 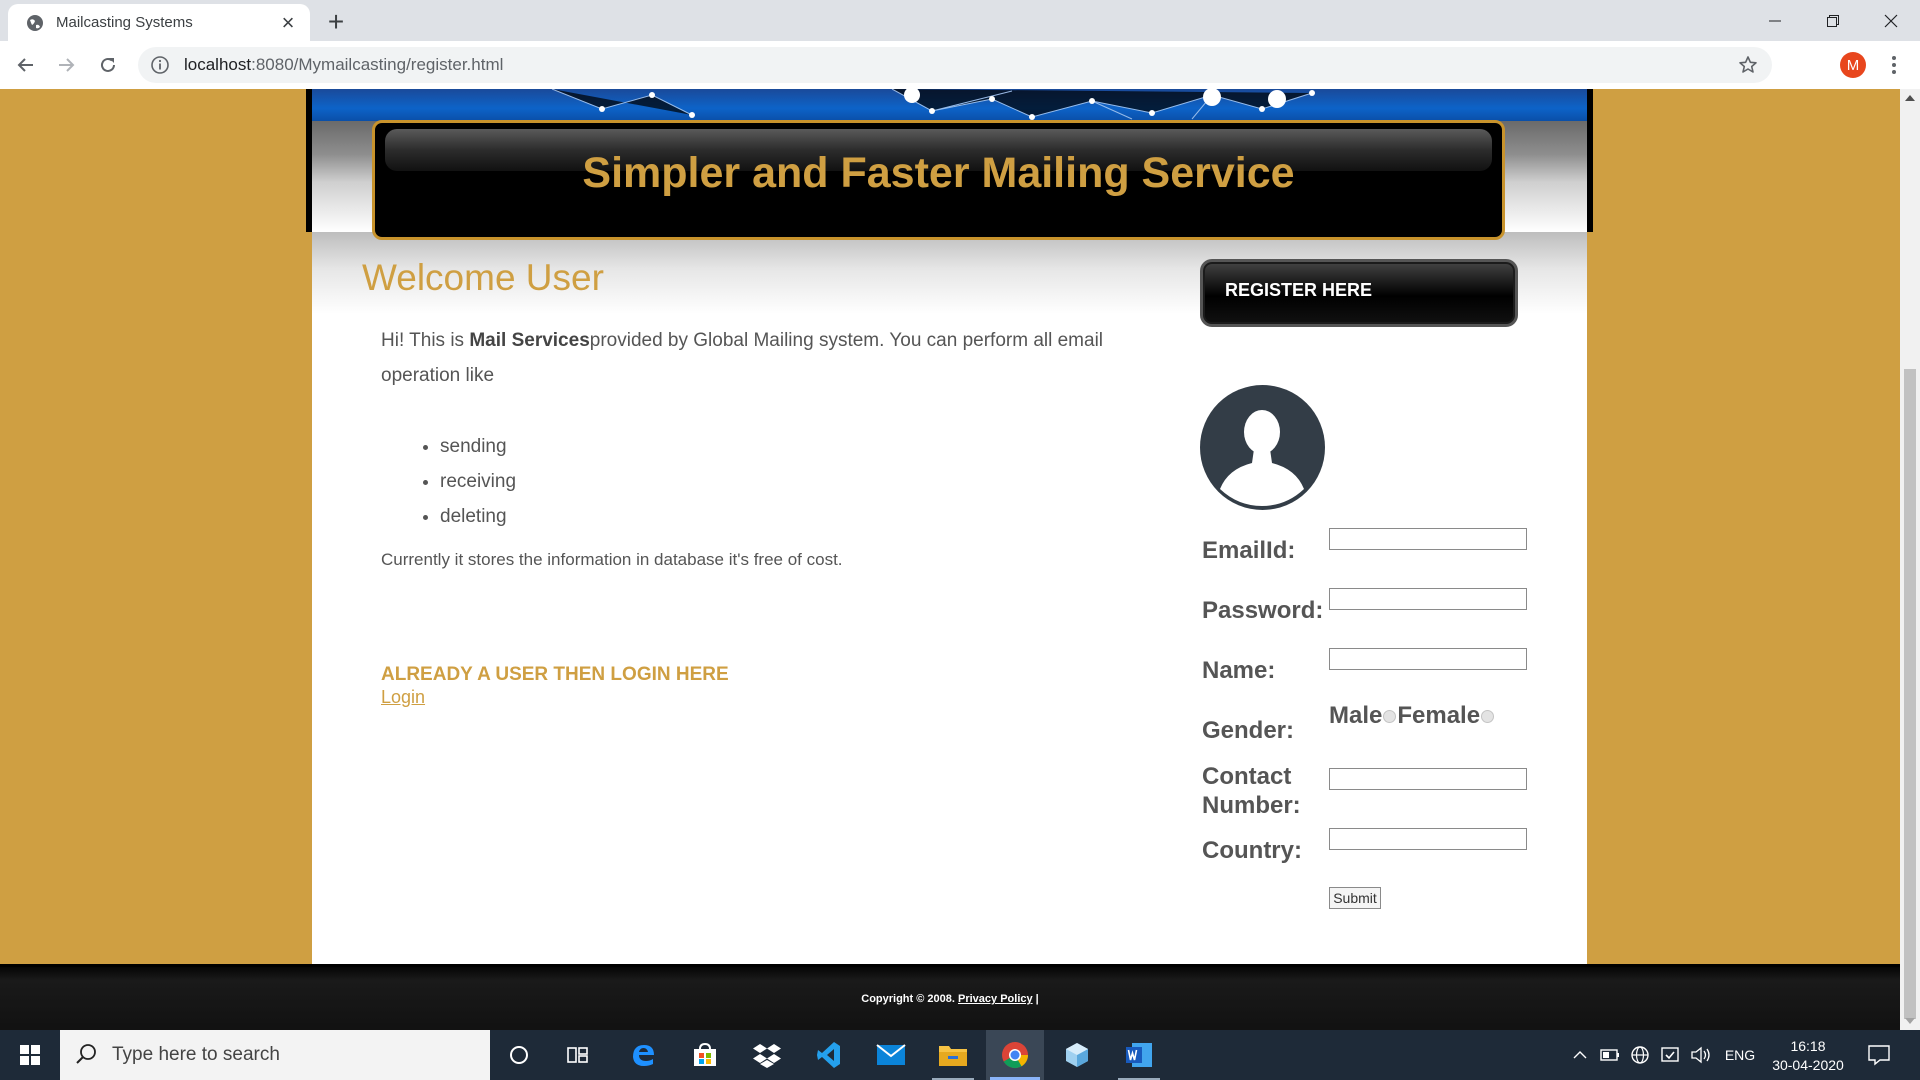 I want to click on contact-number-field, so click(x=1428, y=779).